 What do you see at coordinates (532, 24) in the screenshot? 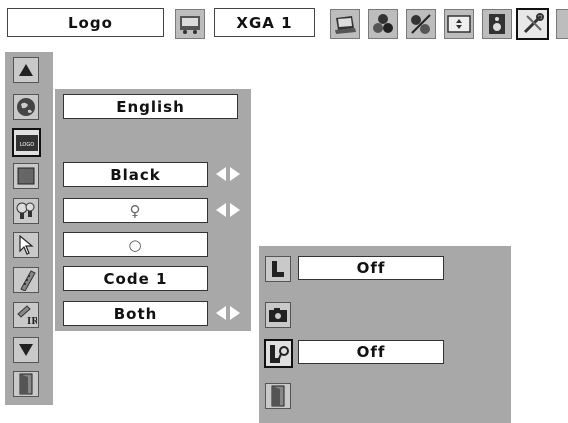
I see `setting-icon` at bounding box center [532, 24].